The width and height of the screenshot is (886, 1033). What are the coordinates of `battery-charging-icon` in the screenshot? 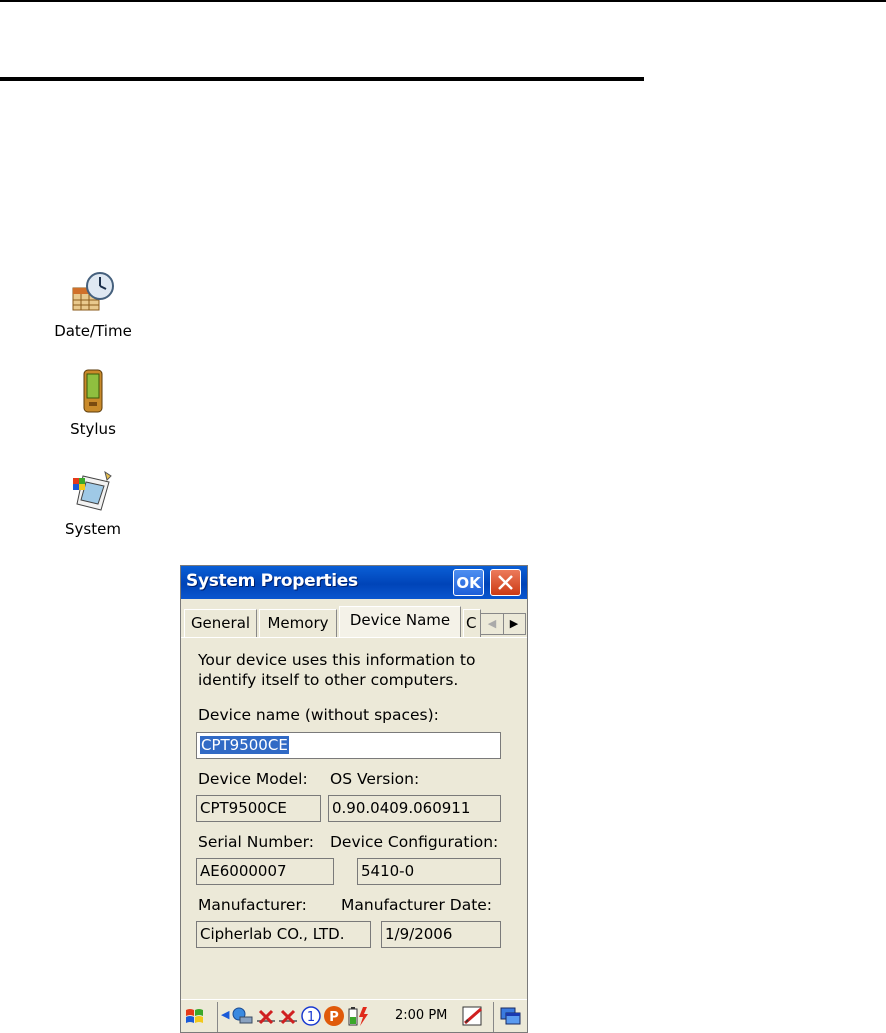 It's located at (358, 1016).